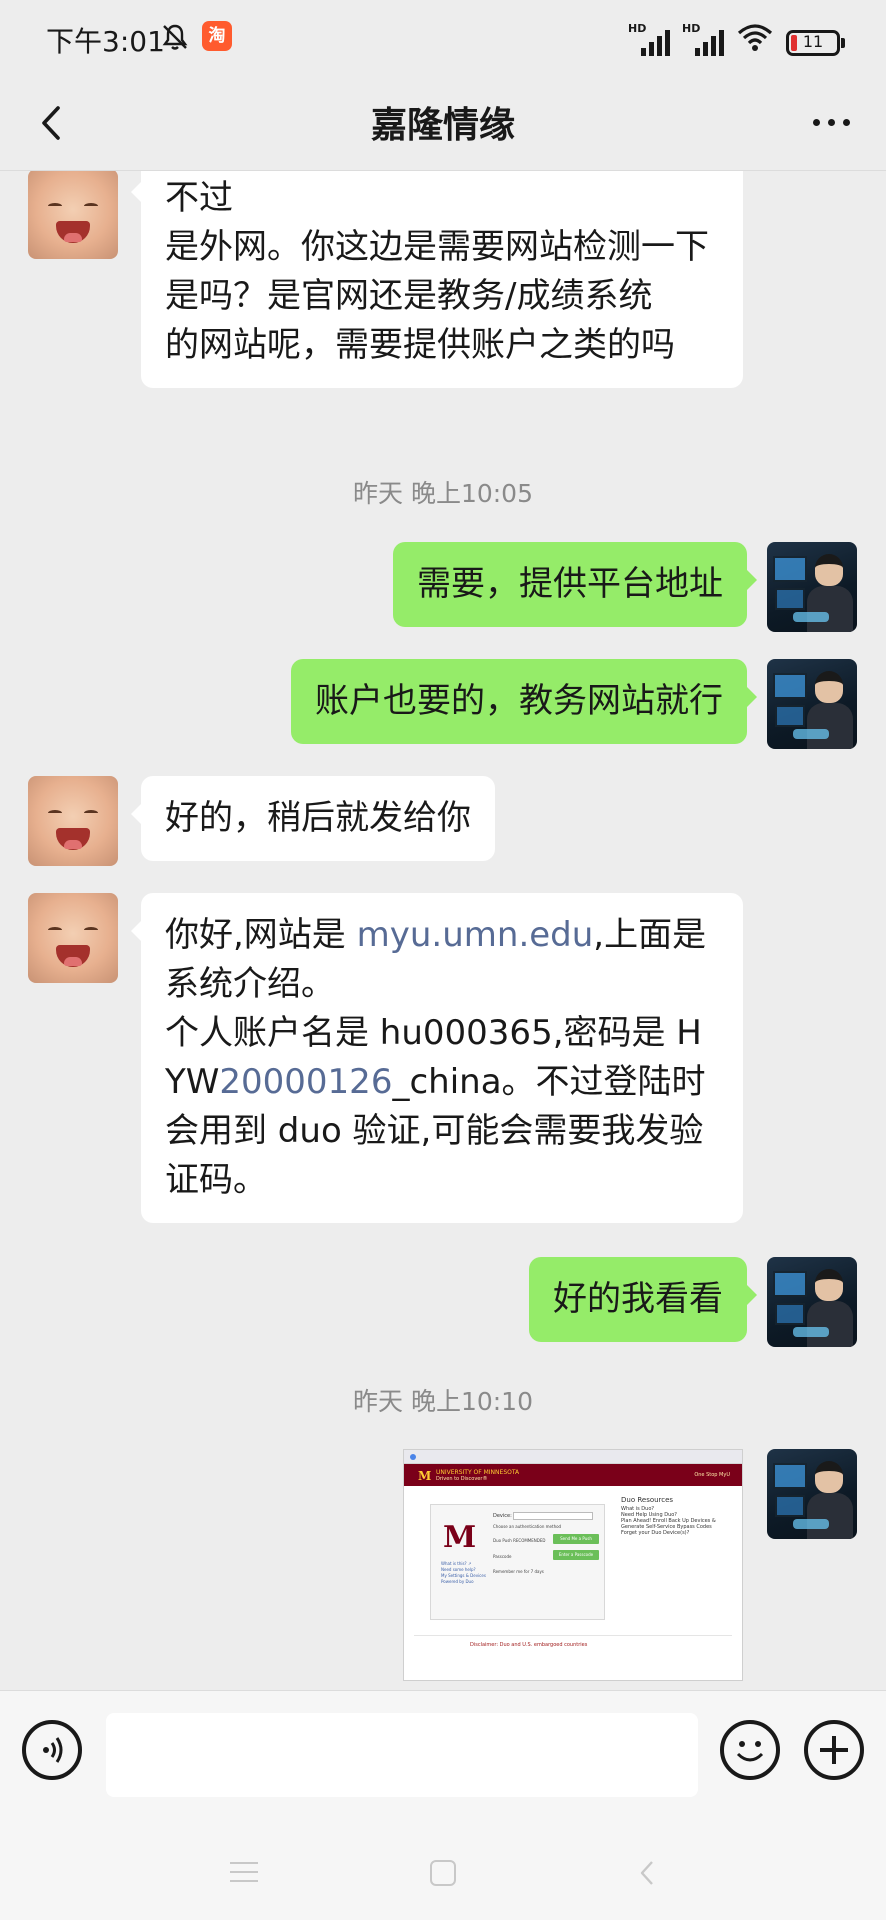 This screenshot has width=886, height=1920. Describe the element at coordinates (502, 1556) in the screenshot. I see `duo-option-text: Passcode` at that location.